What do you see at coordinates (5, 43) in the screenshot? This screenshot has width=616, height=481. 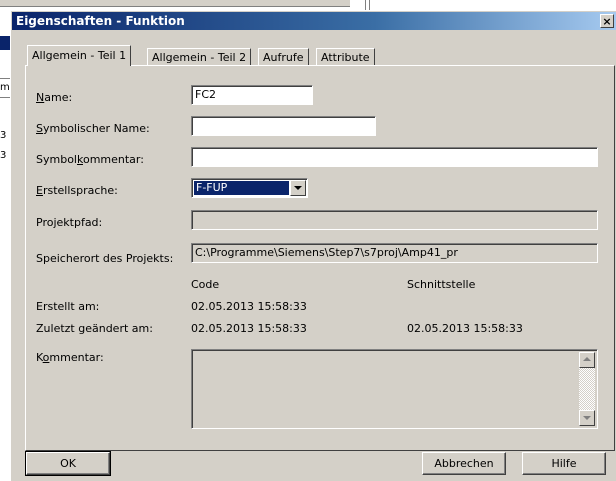 I see `background-selected-row` at bounding box center [5, 43].